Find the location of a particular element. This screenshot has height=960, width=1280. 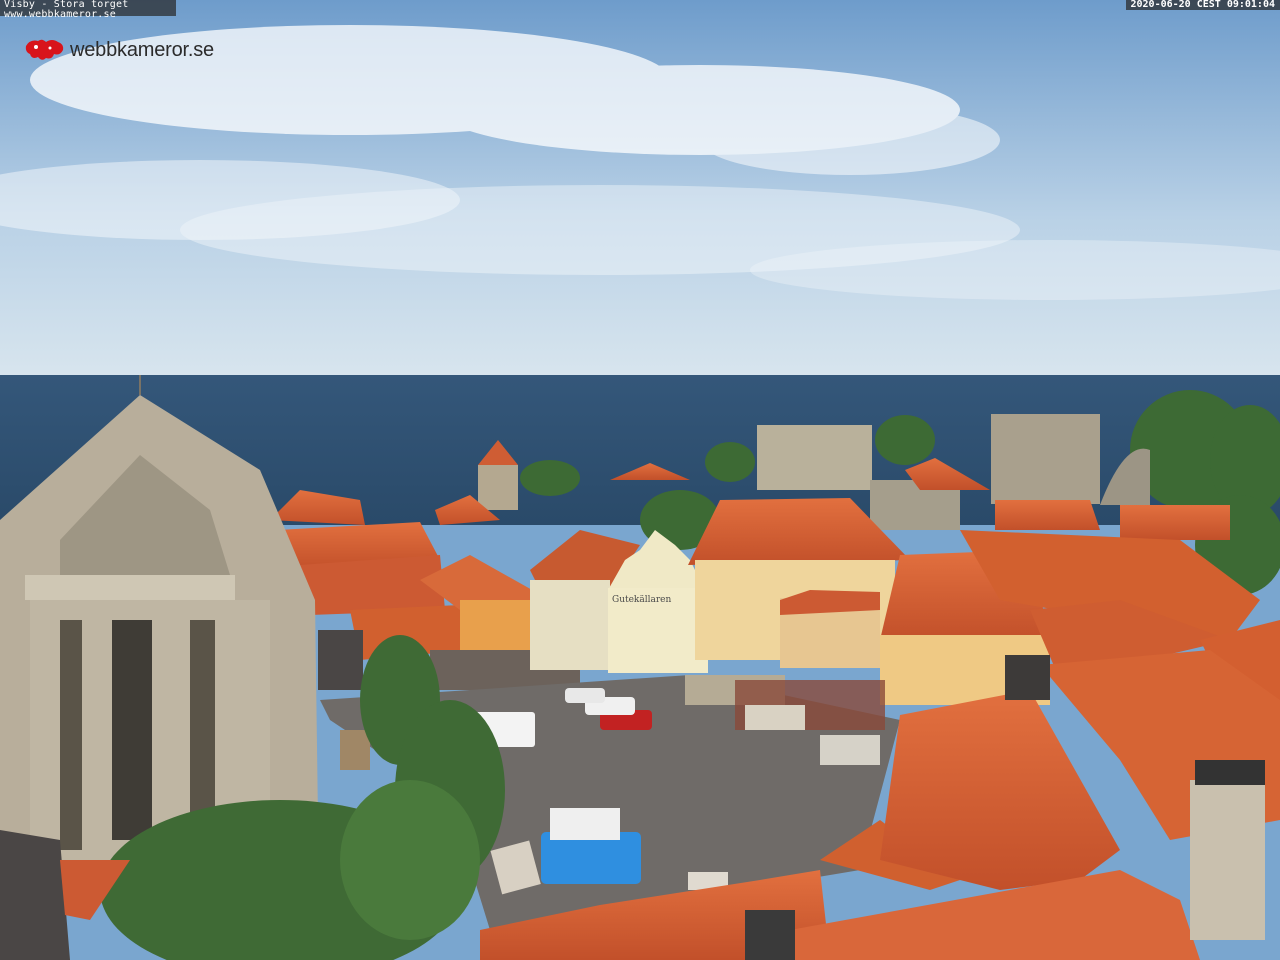

food-truck is located at coordinates (585, 824).